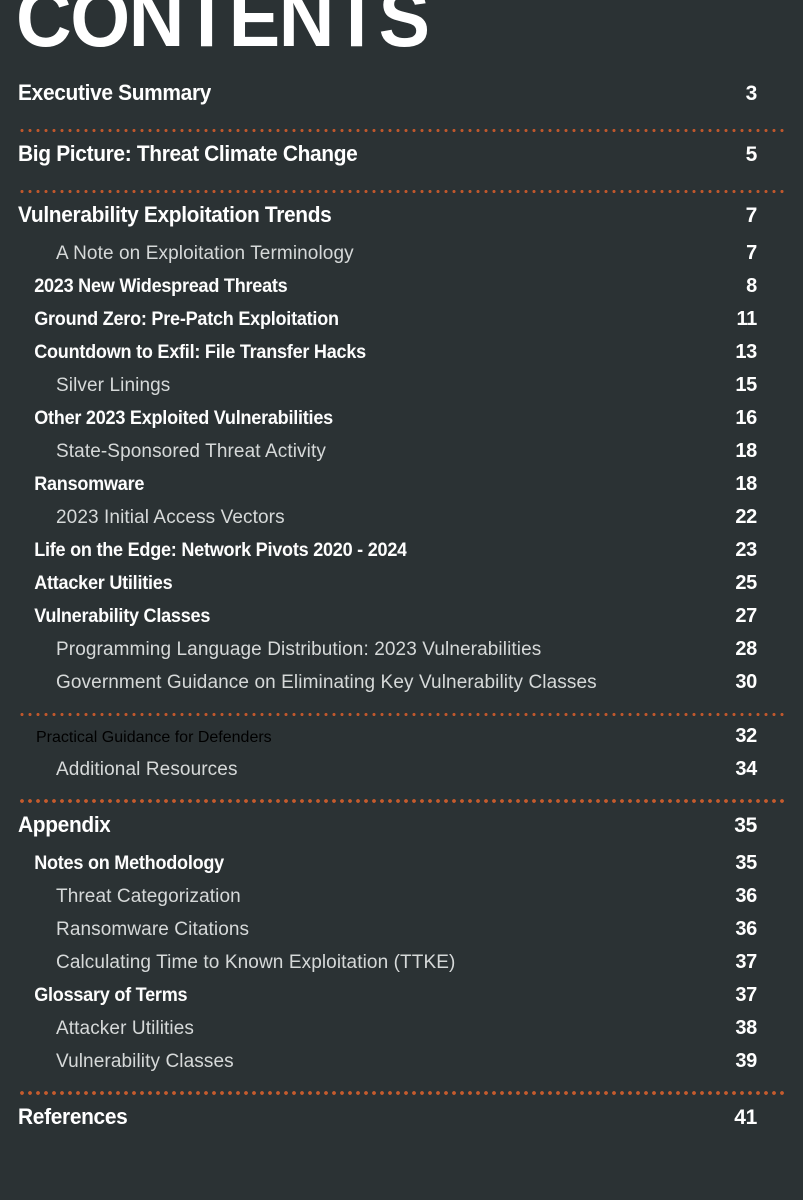 This screenshot has width=803, height=1200. I want to click on toc-entry-page-number: 39, so click(746, 1061).